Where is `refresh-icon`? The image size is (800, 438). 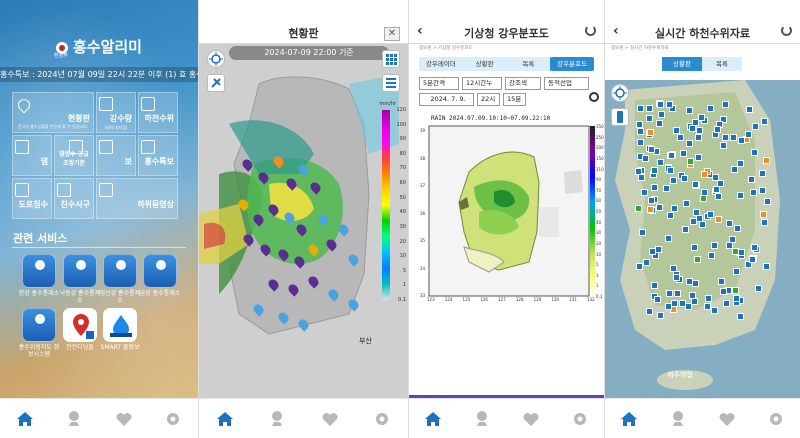
refresh-icon is located at coordinates (590, 30).